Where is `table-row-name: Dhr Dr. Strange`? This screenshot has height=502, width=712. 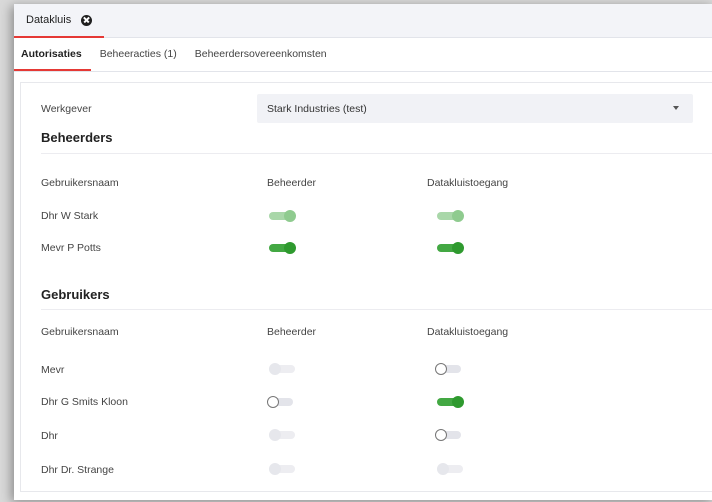 table-row-name: Dhr Dr. Strange is located at coordinates (77, 470).